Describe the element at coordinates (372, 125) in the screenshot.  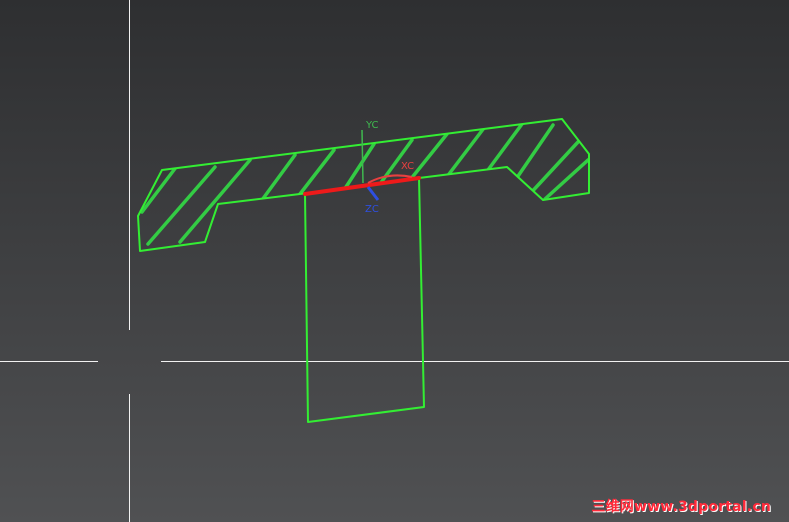
I see `csys-y-label: YC` at that location.